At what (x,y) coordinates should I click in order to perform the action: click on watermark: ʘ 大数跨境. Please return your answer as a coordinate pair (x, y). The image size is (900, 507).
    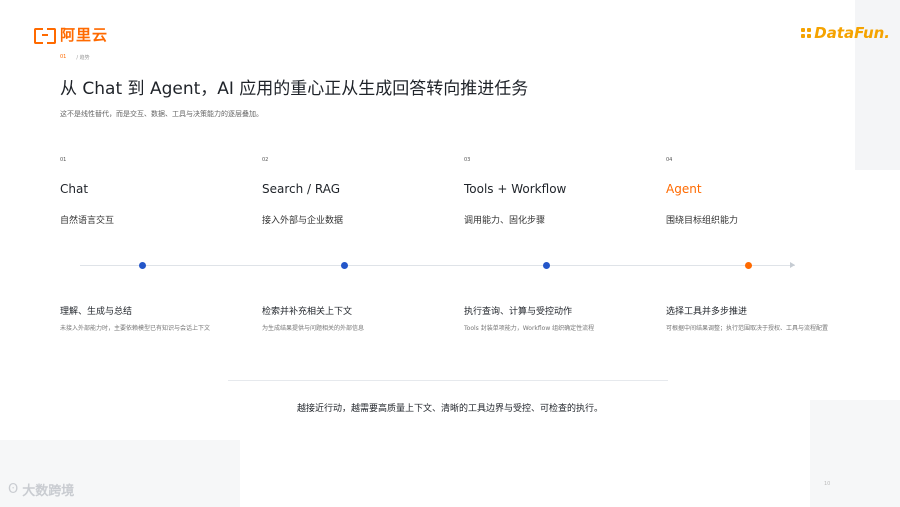
    Looking at the image, I should click on (41, 489).